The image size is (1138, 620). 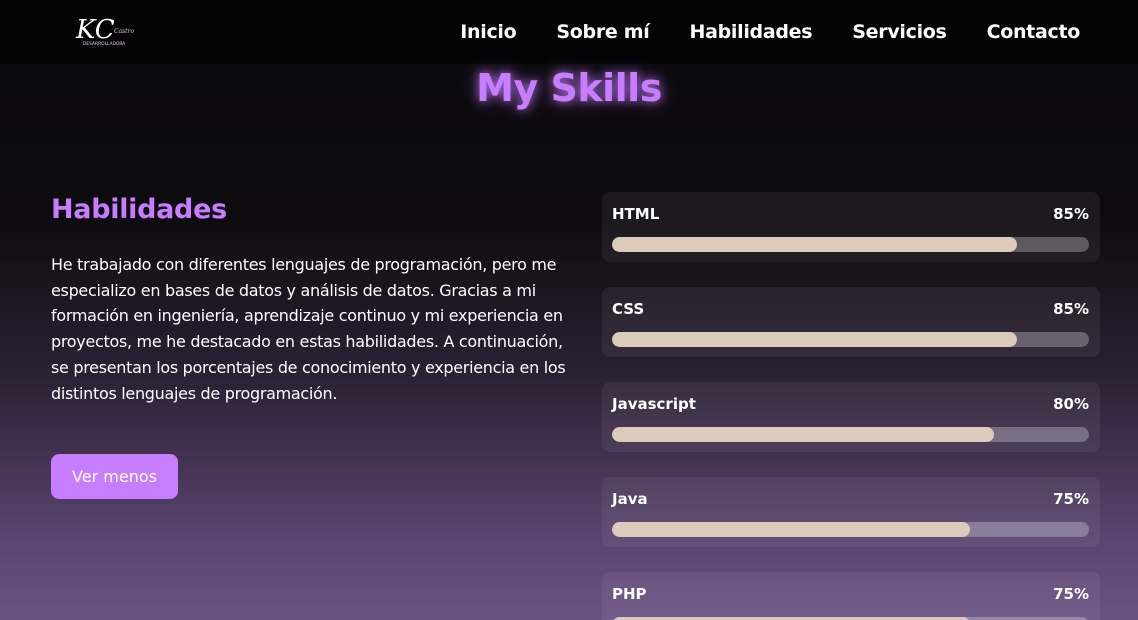 What do you see at coordinates (124, 31) in the screenshot?
I see `logo-script: Castro` at bounding box center [124, 31].